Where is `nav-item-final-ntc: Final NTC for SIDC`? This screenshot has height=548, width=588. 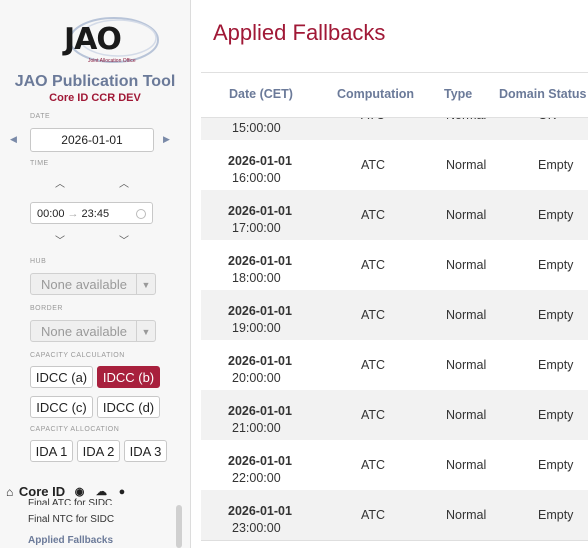
nav-item-final-ntc: Final NTC for SIDC is located at coordinates (71, 519).